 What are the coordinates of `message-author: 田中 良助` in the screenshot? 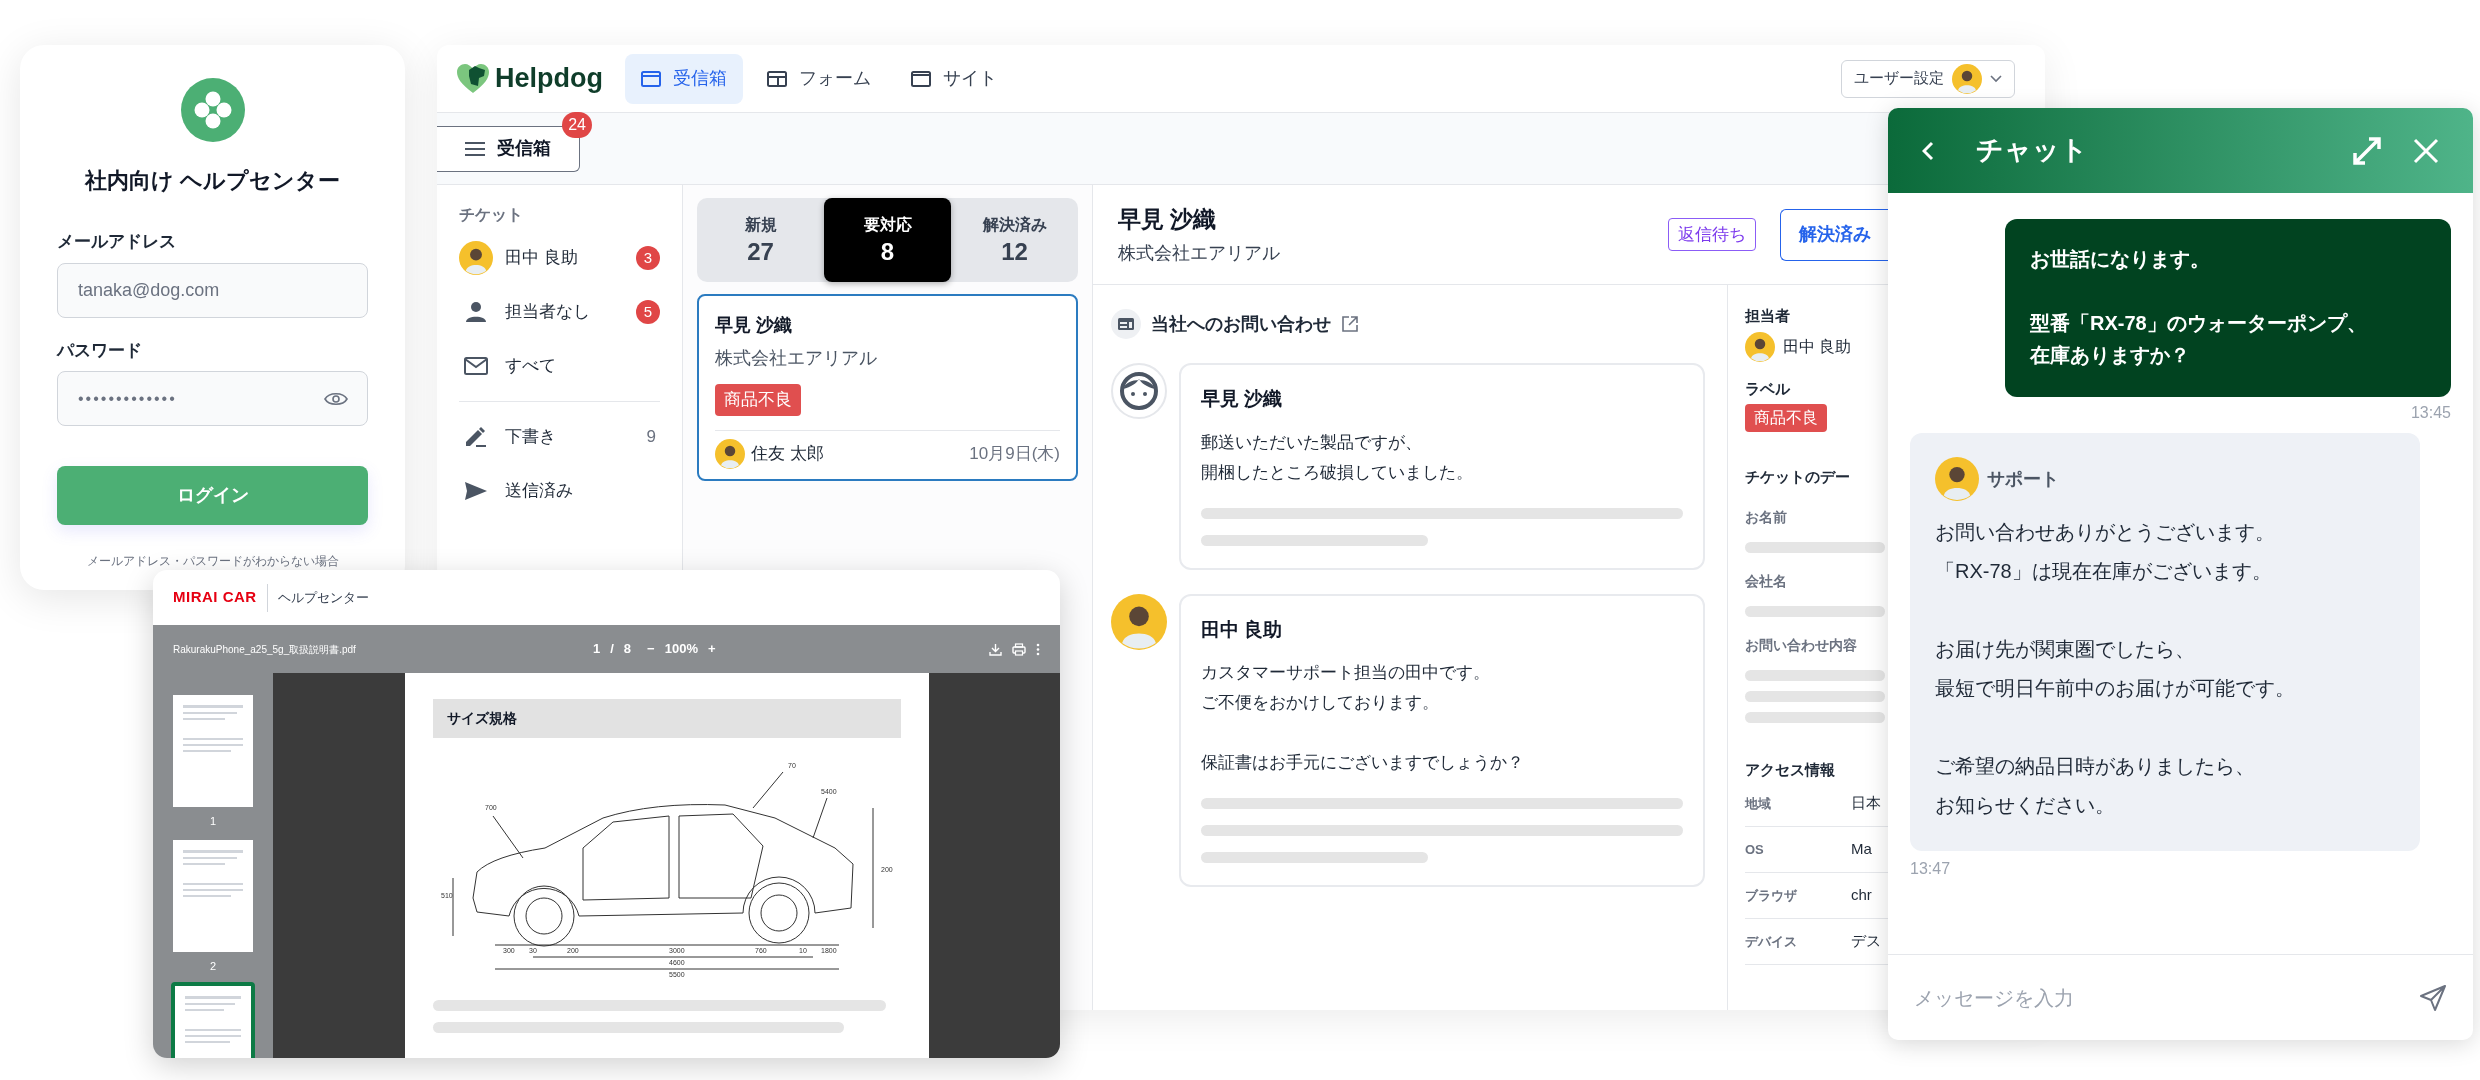 It's located at (1242, 629).